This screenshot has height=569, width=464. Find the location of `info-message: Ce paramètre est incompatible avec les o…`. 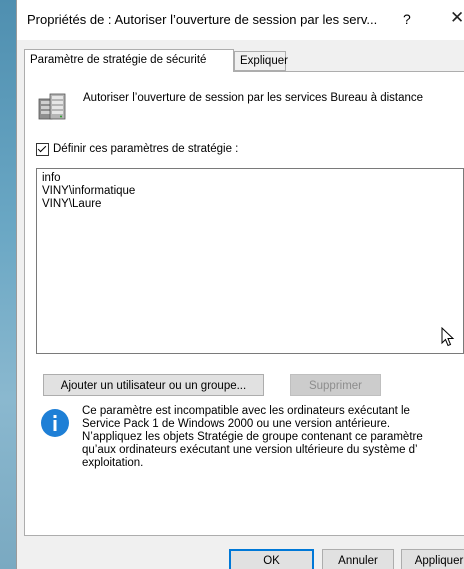

info-message: Ce paramètre est incompatible avec les o… is located at coordinates (252, 437).